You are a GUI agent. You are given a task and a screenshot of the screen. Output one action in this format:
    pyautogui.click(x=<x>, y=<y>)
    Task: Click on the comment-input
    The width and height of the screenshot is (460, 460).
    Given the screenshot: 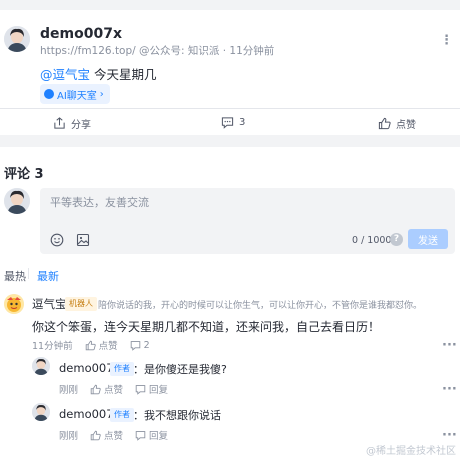 What is the action you would take?
    pyautogui.click(x=240, y=202)
    